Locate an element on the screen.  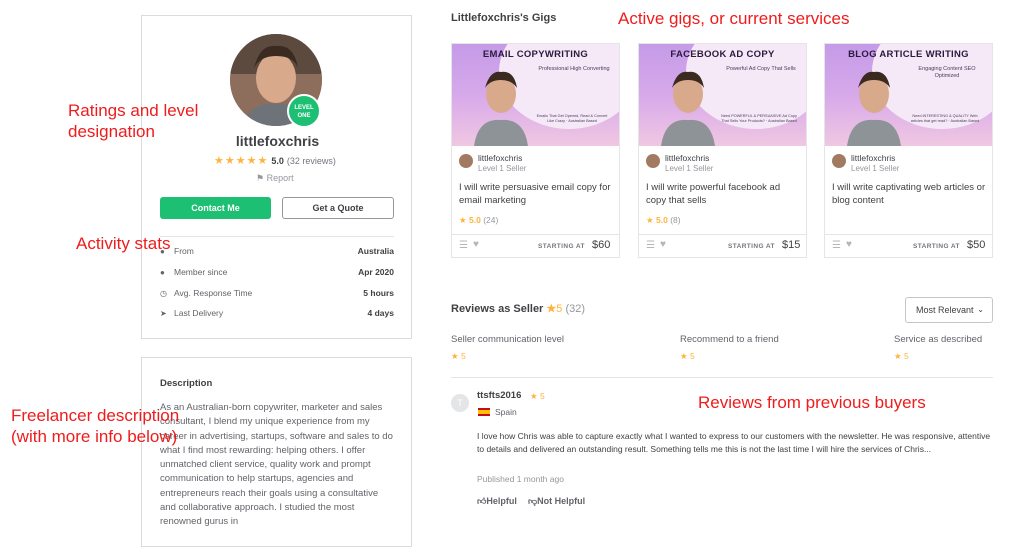
clock-icon: ◷ is located at coordinates (163, 293).